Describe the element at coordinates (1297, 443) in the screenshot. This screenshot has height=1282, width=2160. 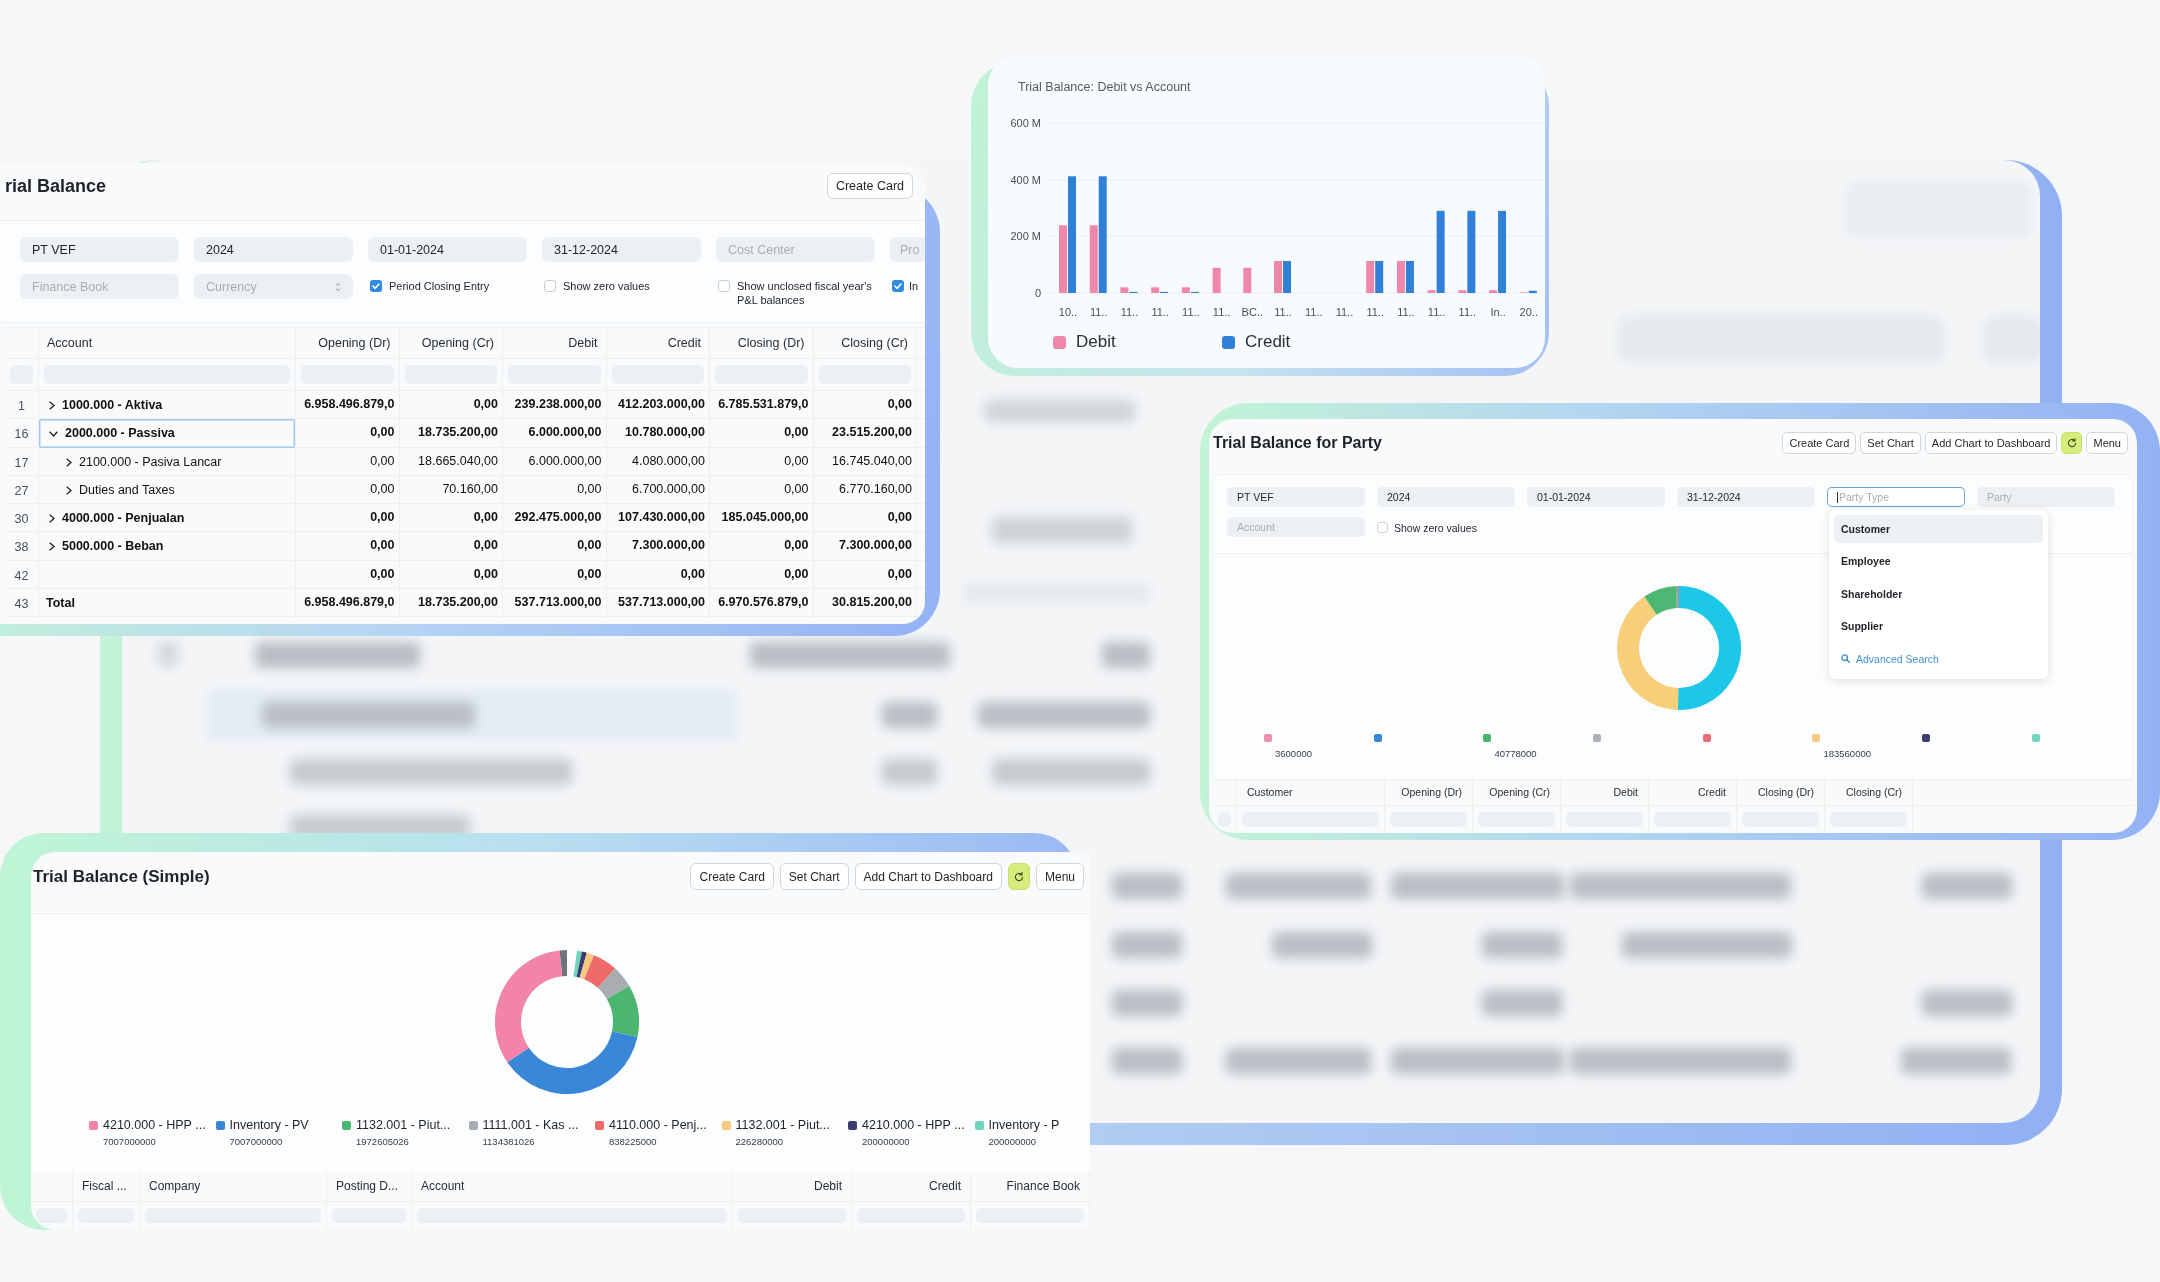
I see `card-title: Trial Balance for Party` at that location.